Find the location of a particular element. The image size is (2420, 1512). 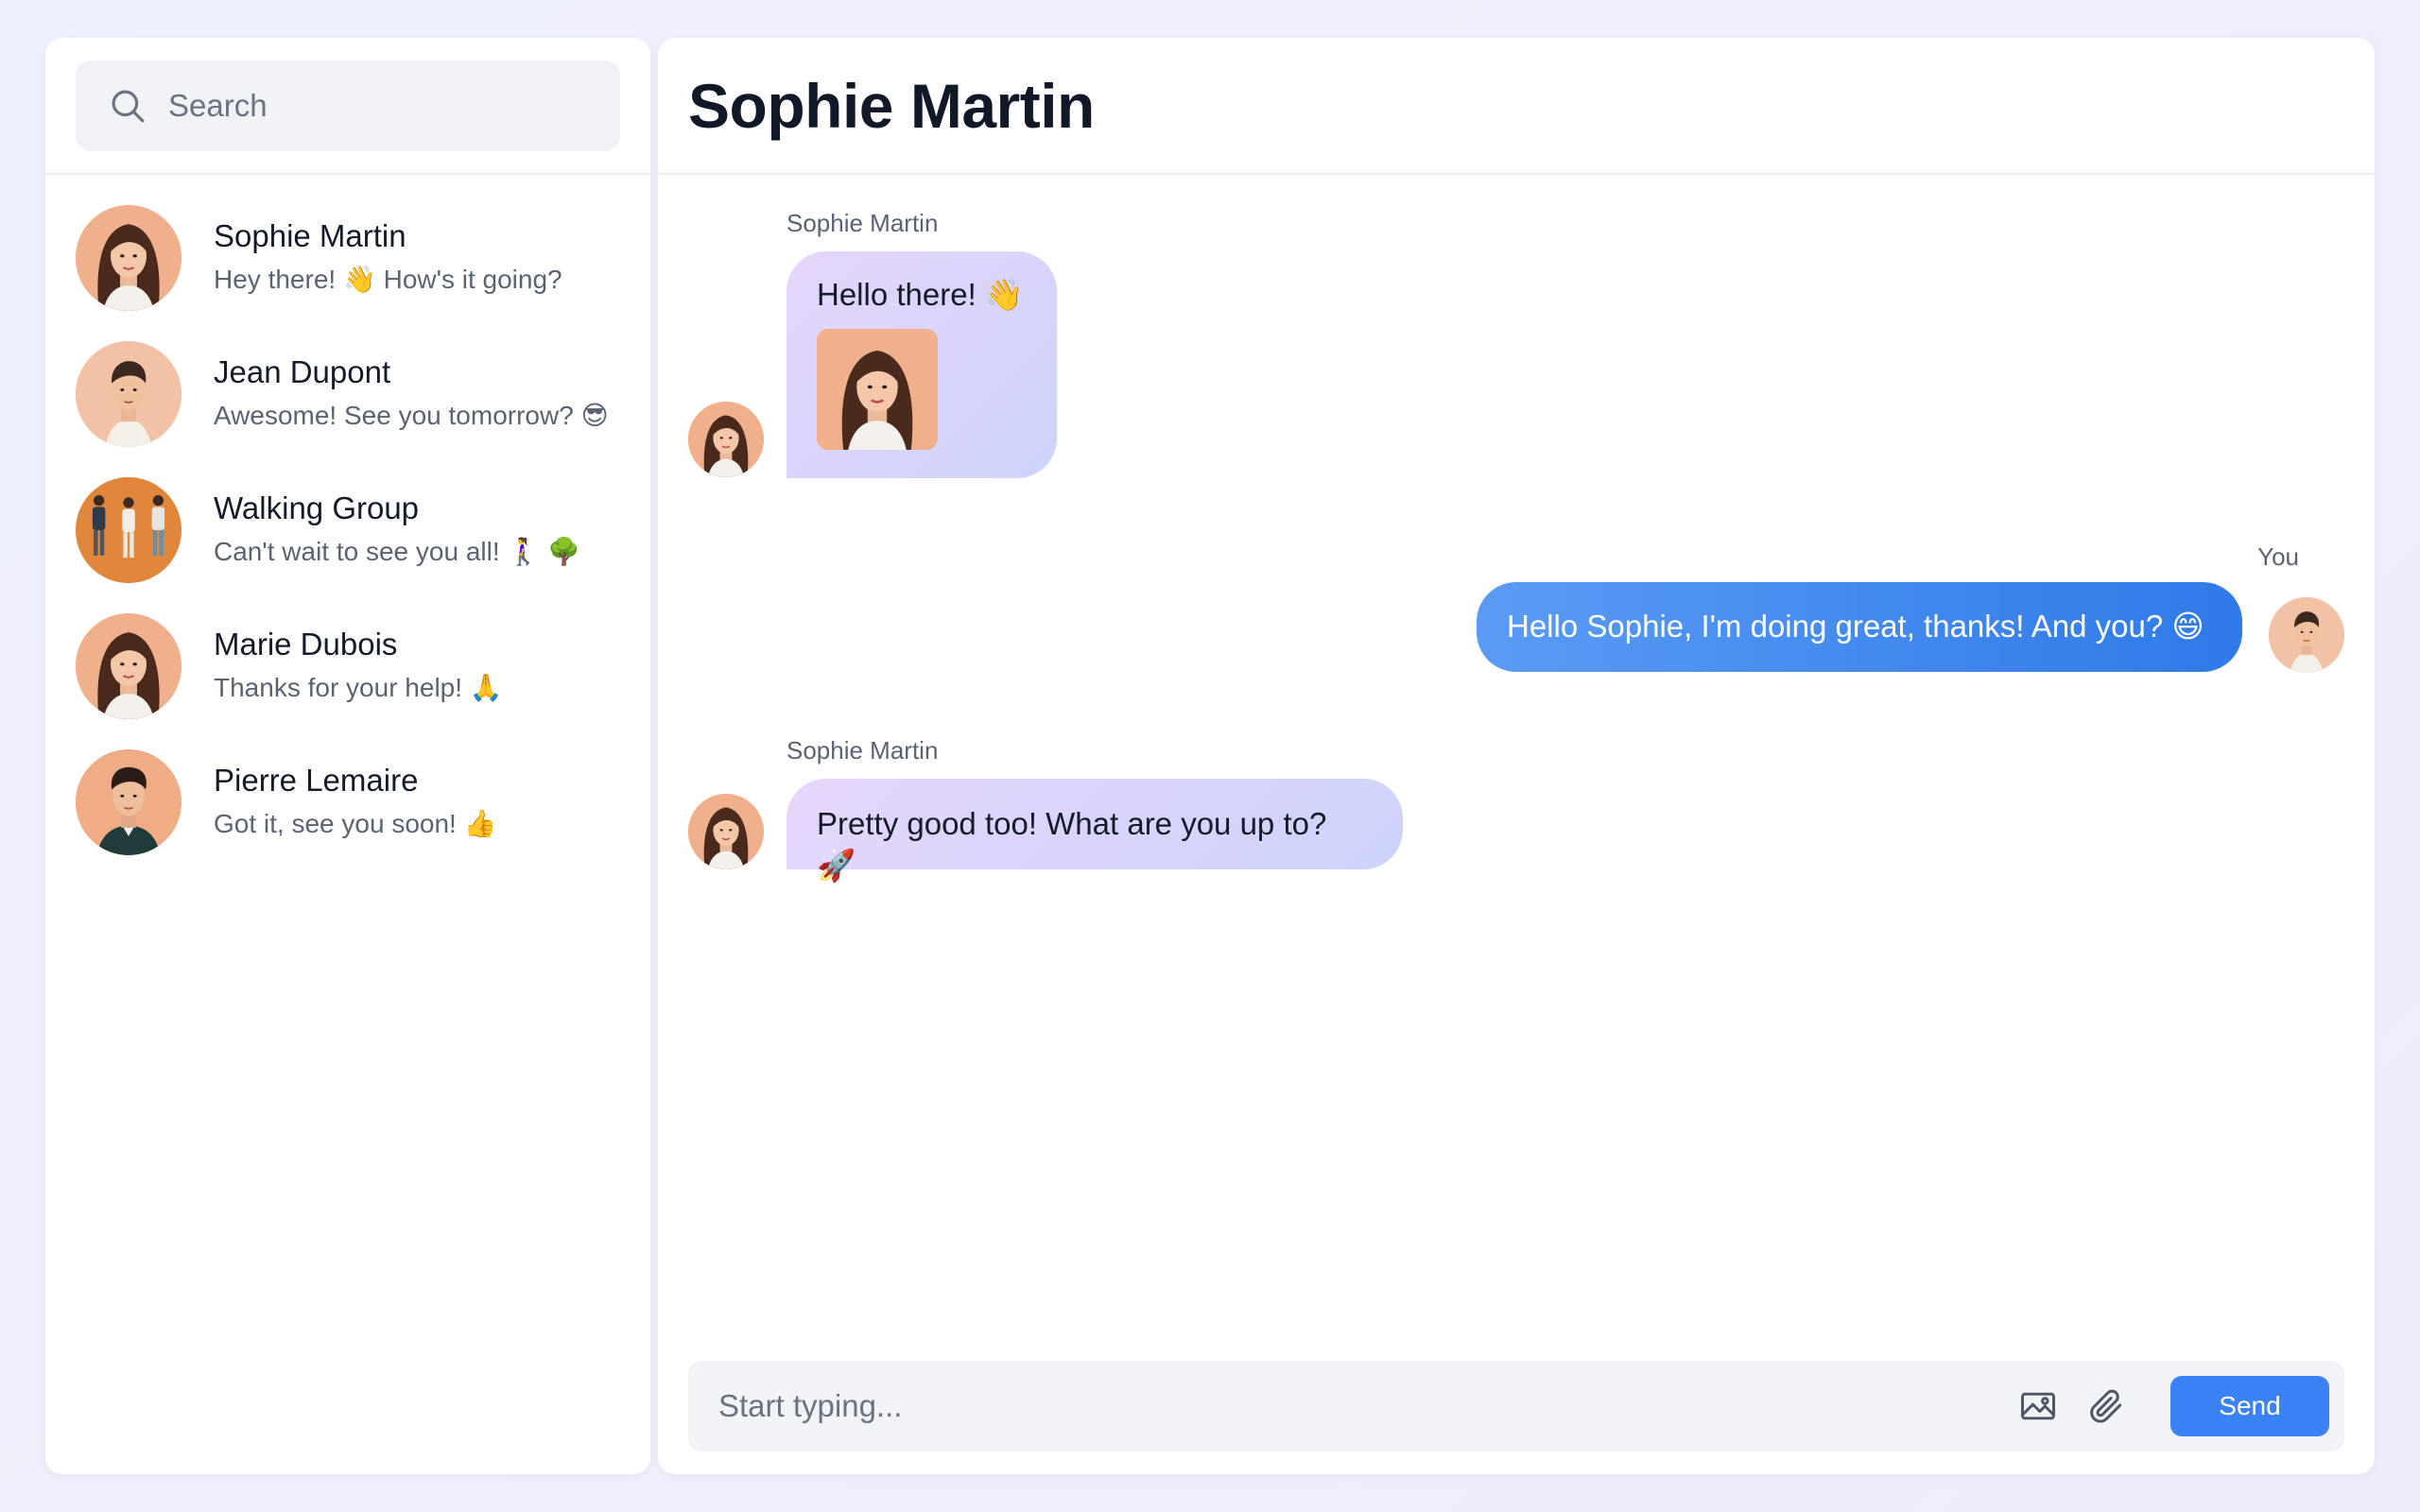

send-button: Send is located at coordinates (2249, 1406).